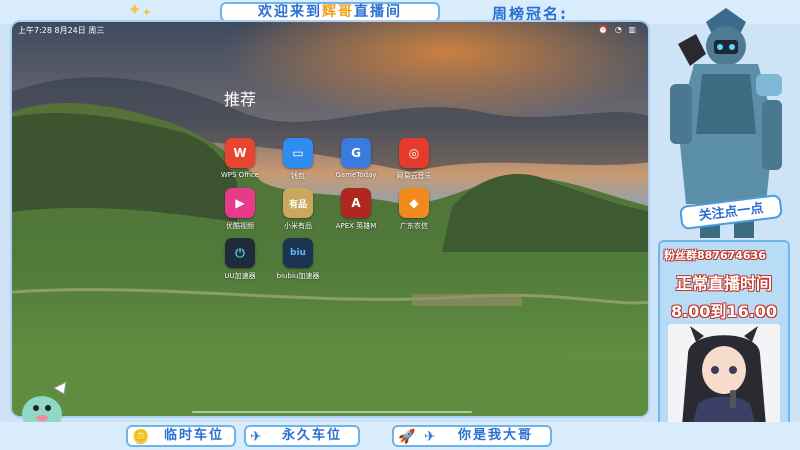 This screenshot has width=800, height=450. I want to click on streamer-name: 辉哥, so click(338, 12).